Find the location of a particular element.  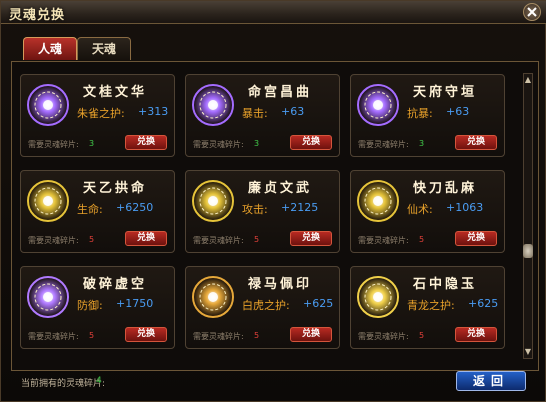

soul-card: 廉贞文武攻击: +2125 需要灵魂碎片: 5 兑换 is located at coordinates (262, 211).